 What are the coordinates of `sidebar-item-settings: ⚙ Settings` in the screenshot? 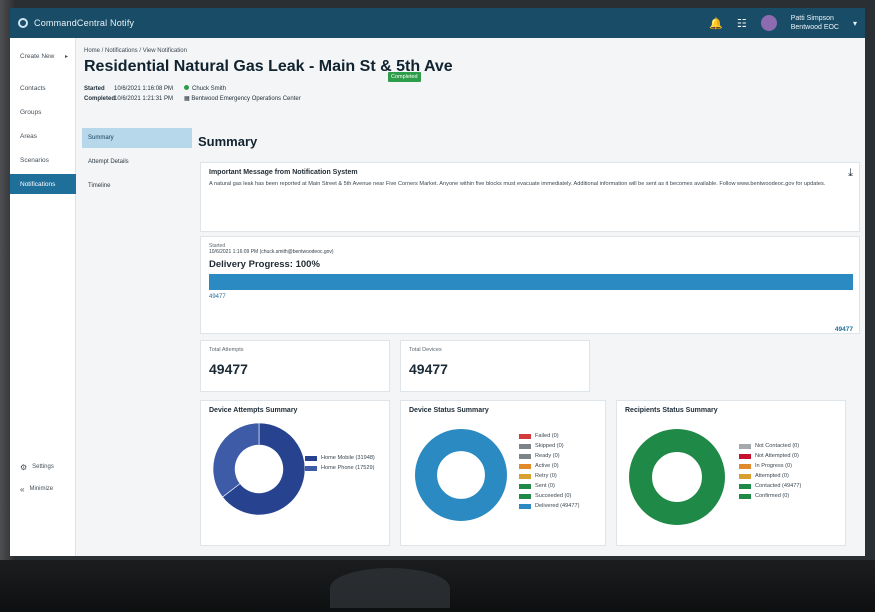 It's located at (43, 467).